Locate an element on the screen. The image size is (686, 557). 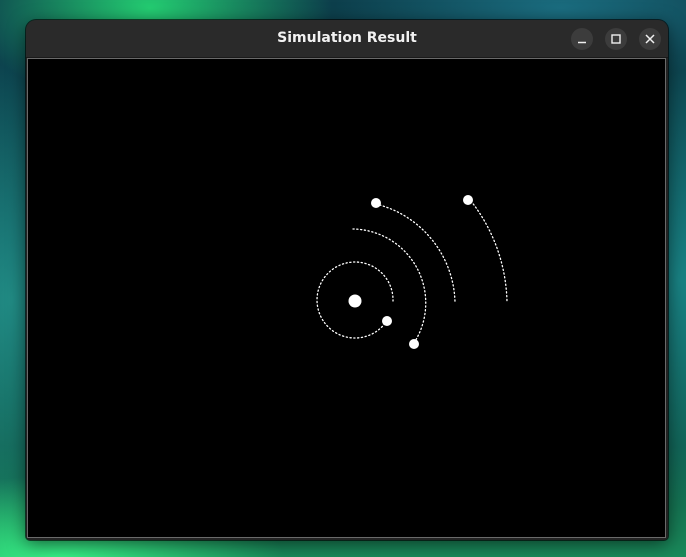
close-button is located at coordinates (650, 39).